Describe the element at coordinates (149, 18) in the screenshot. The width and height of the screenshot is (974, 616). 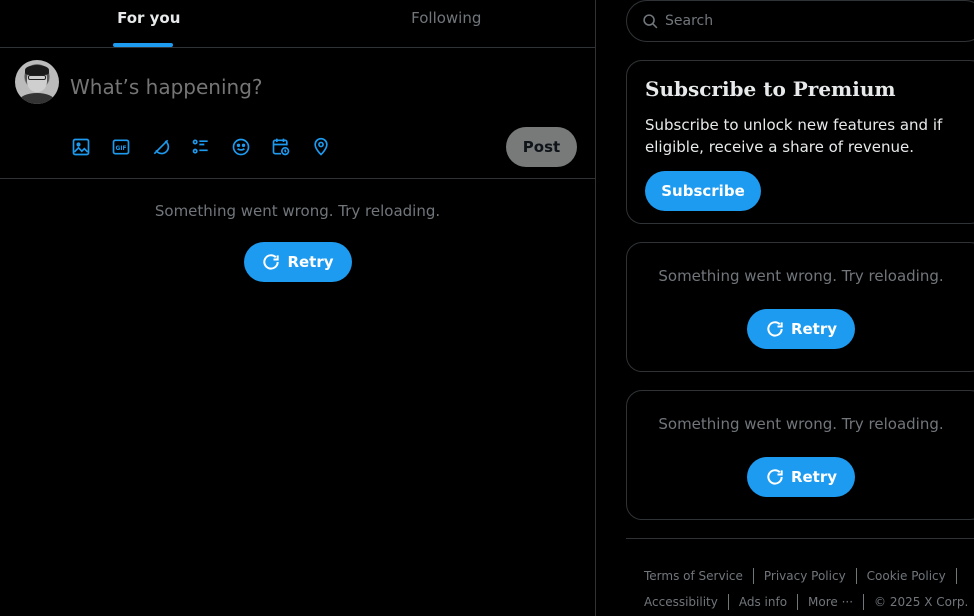
I see `tab-label: For you` at that location.